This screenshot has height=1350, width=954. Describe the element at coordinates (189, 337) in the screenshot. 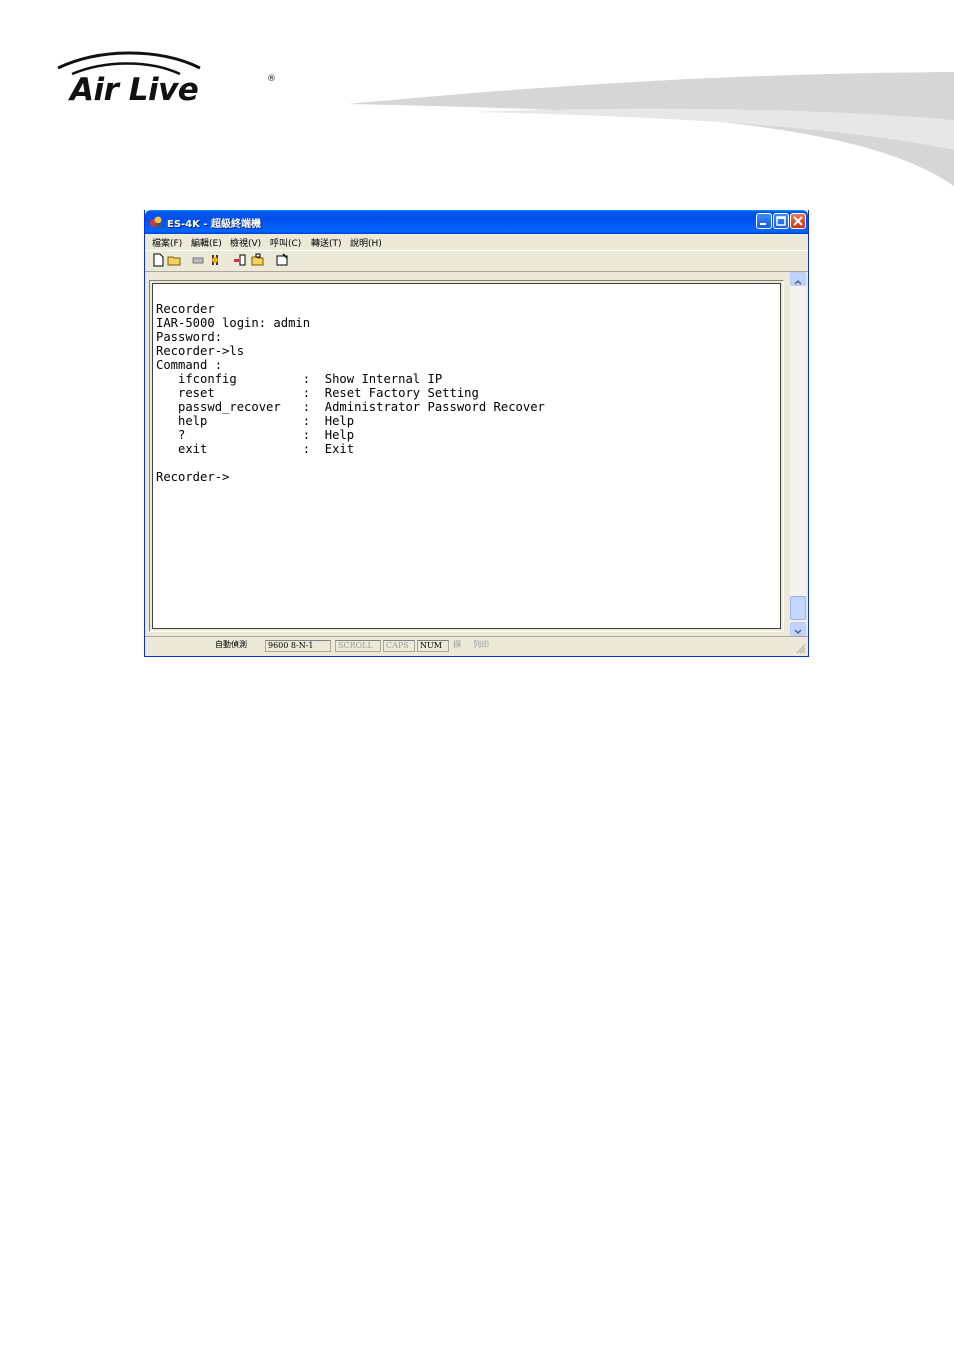

I see `terminal-line: Password:` at that location.